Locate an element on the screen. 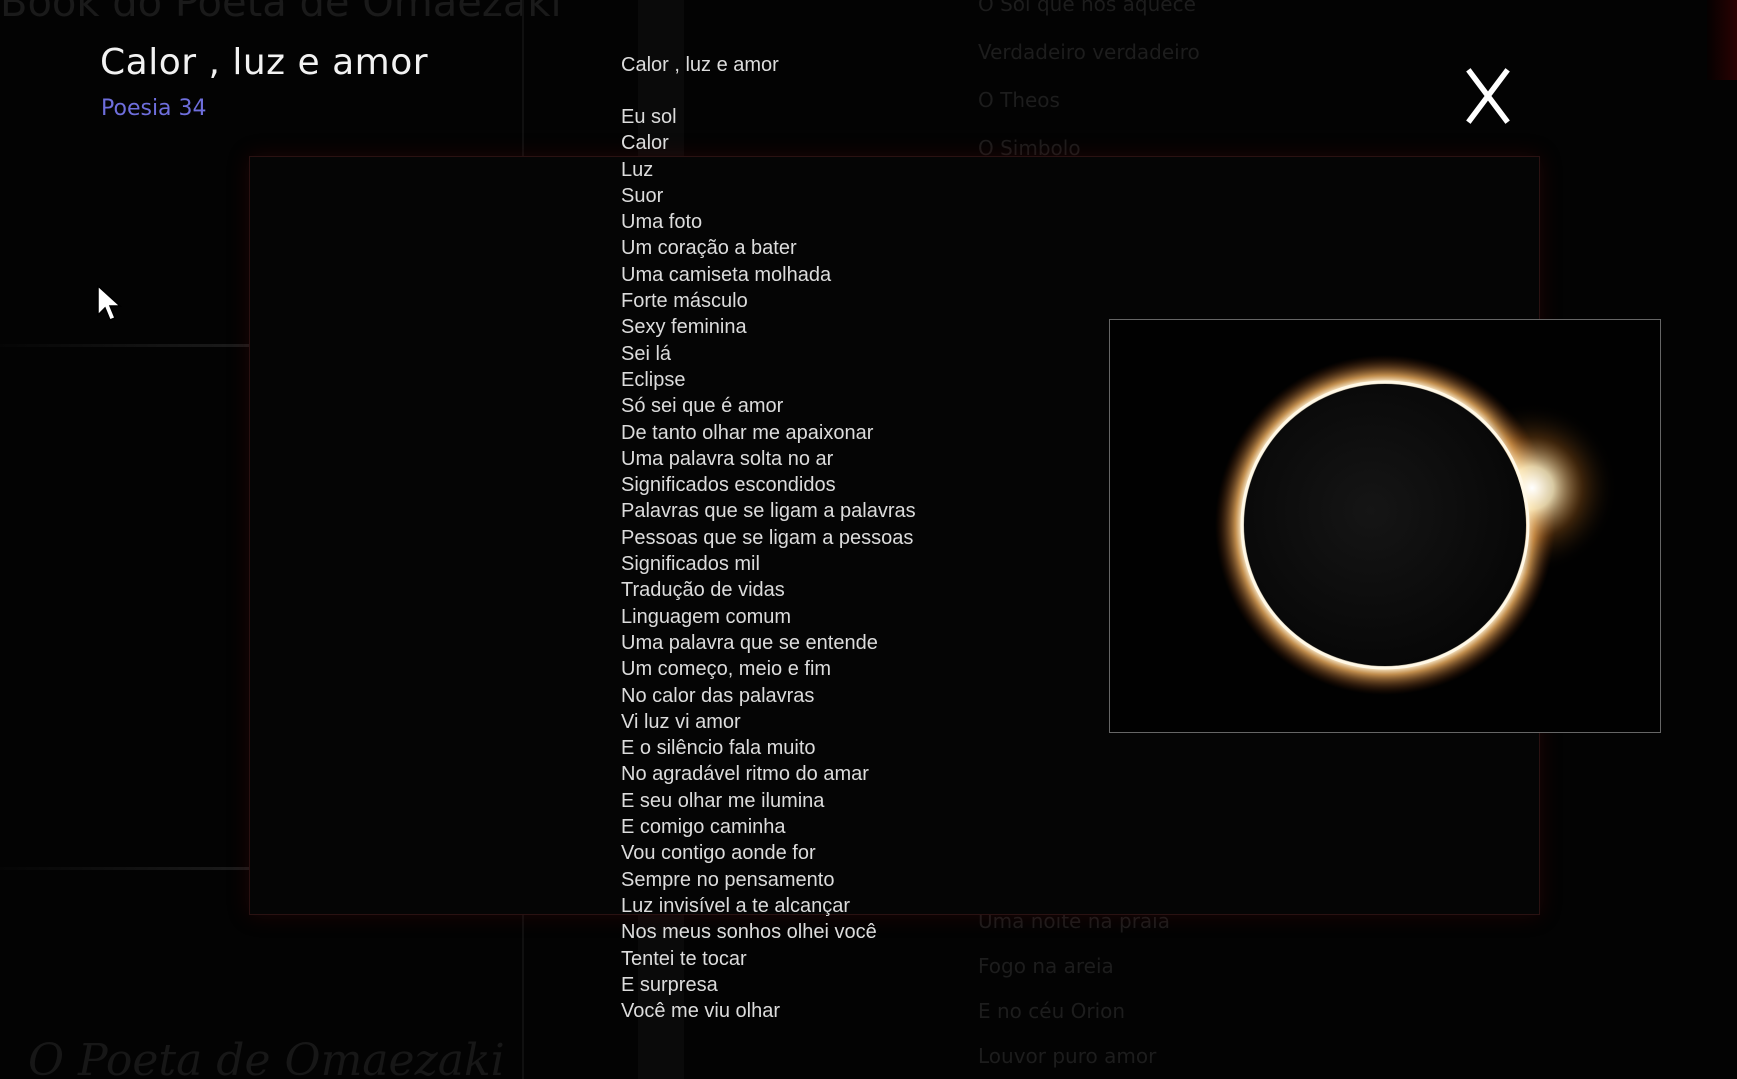  poem-line: Nos meus sonhos olhei você is located at coordinates (749, 932).